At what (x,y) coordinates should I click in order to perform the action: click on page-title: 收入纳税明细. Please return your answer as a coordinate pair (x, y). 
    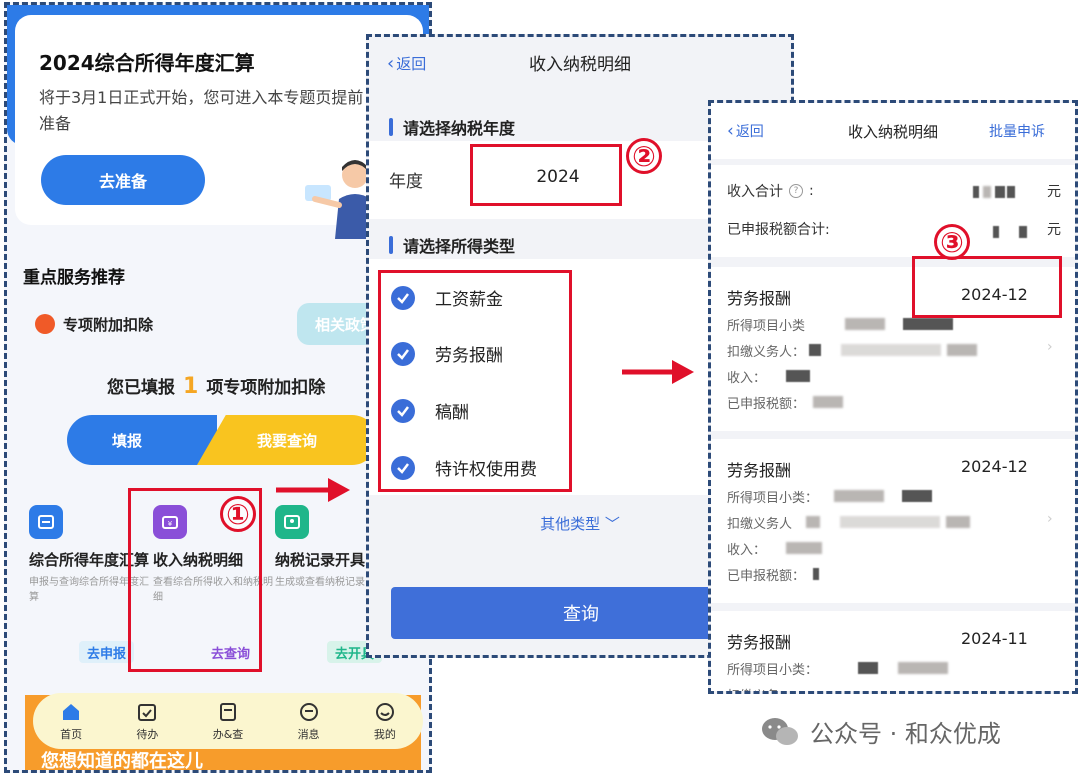
    Looking at the image, I should click on (580, 65).